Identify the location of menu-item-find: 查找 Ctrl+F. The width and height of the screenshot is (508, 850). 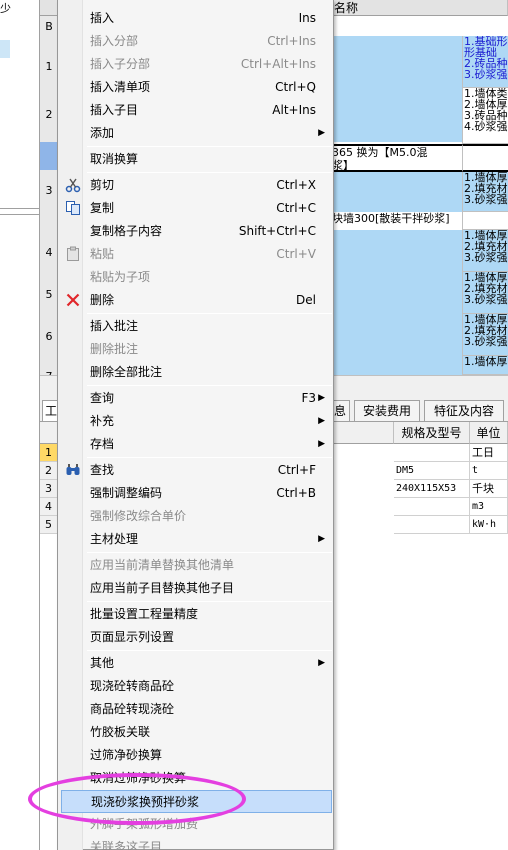
(196, 470).